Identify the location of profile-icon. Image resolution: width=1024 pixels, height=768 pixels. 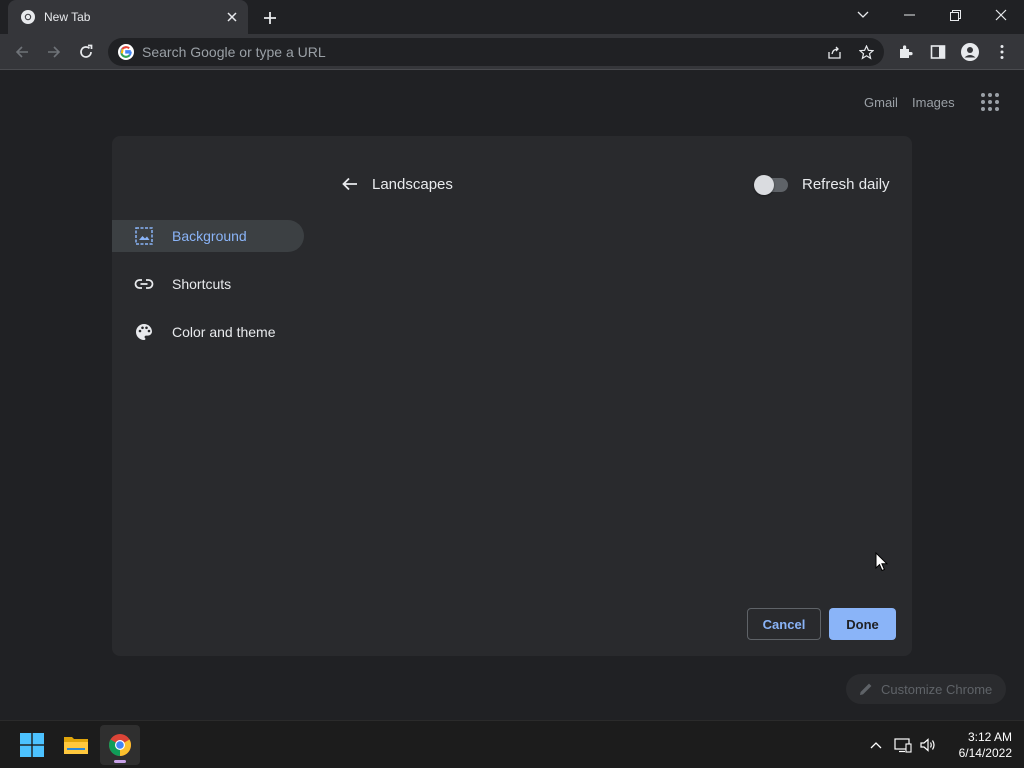
(970, 52).